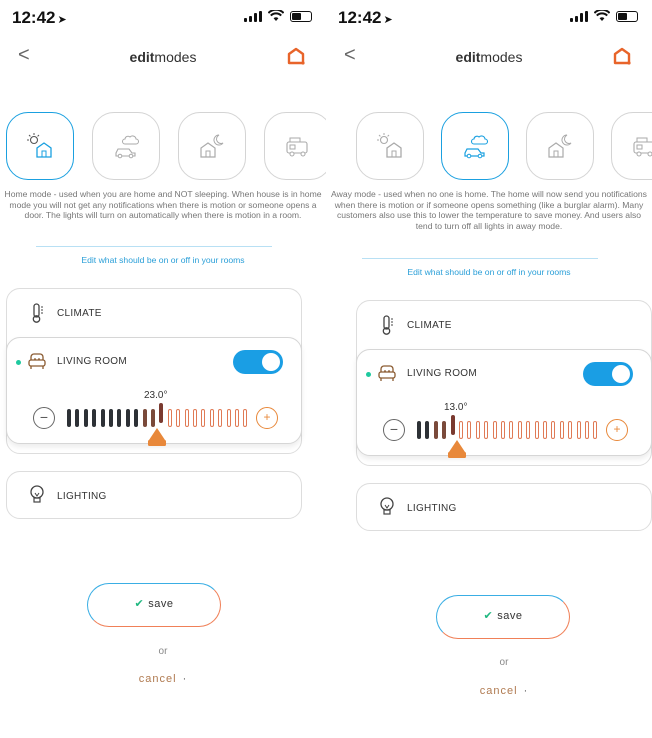 This screenshot has width=652, height=738. Describe the element at coordinates (154, 391) in the screenshot. I see `living-room-card: LIVING ROOM 23.0° − +` at that location.